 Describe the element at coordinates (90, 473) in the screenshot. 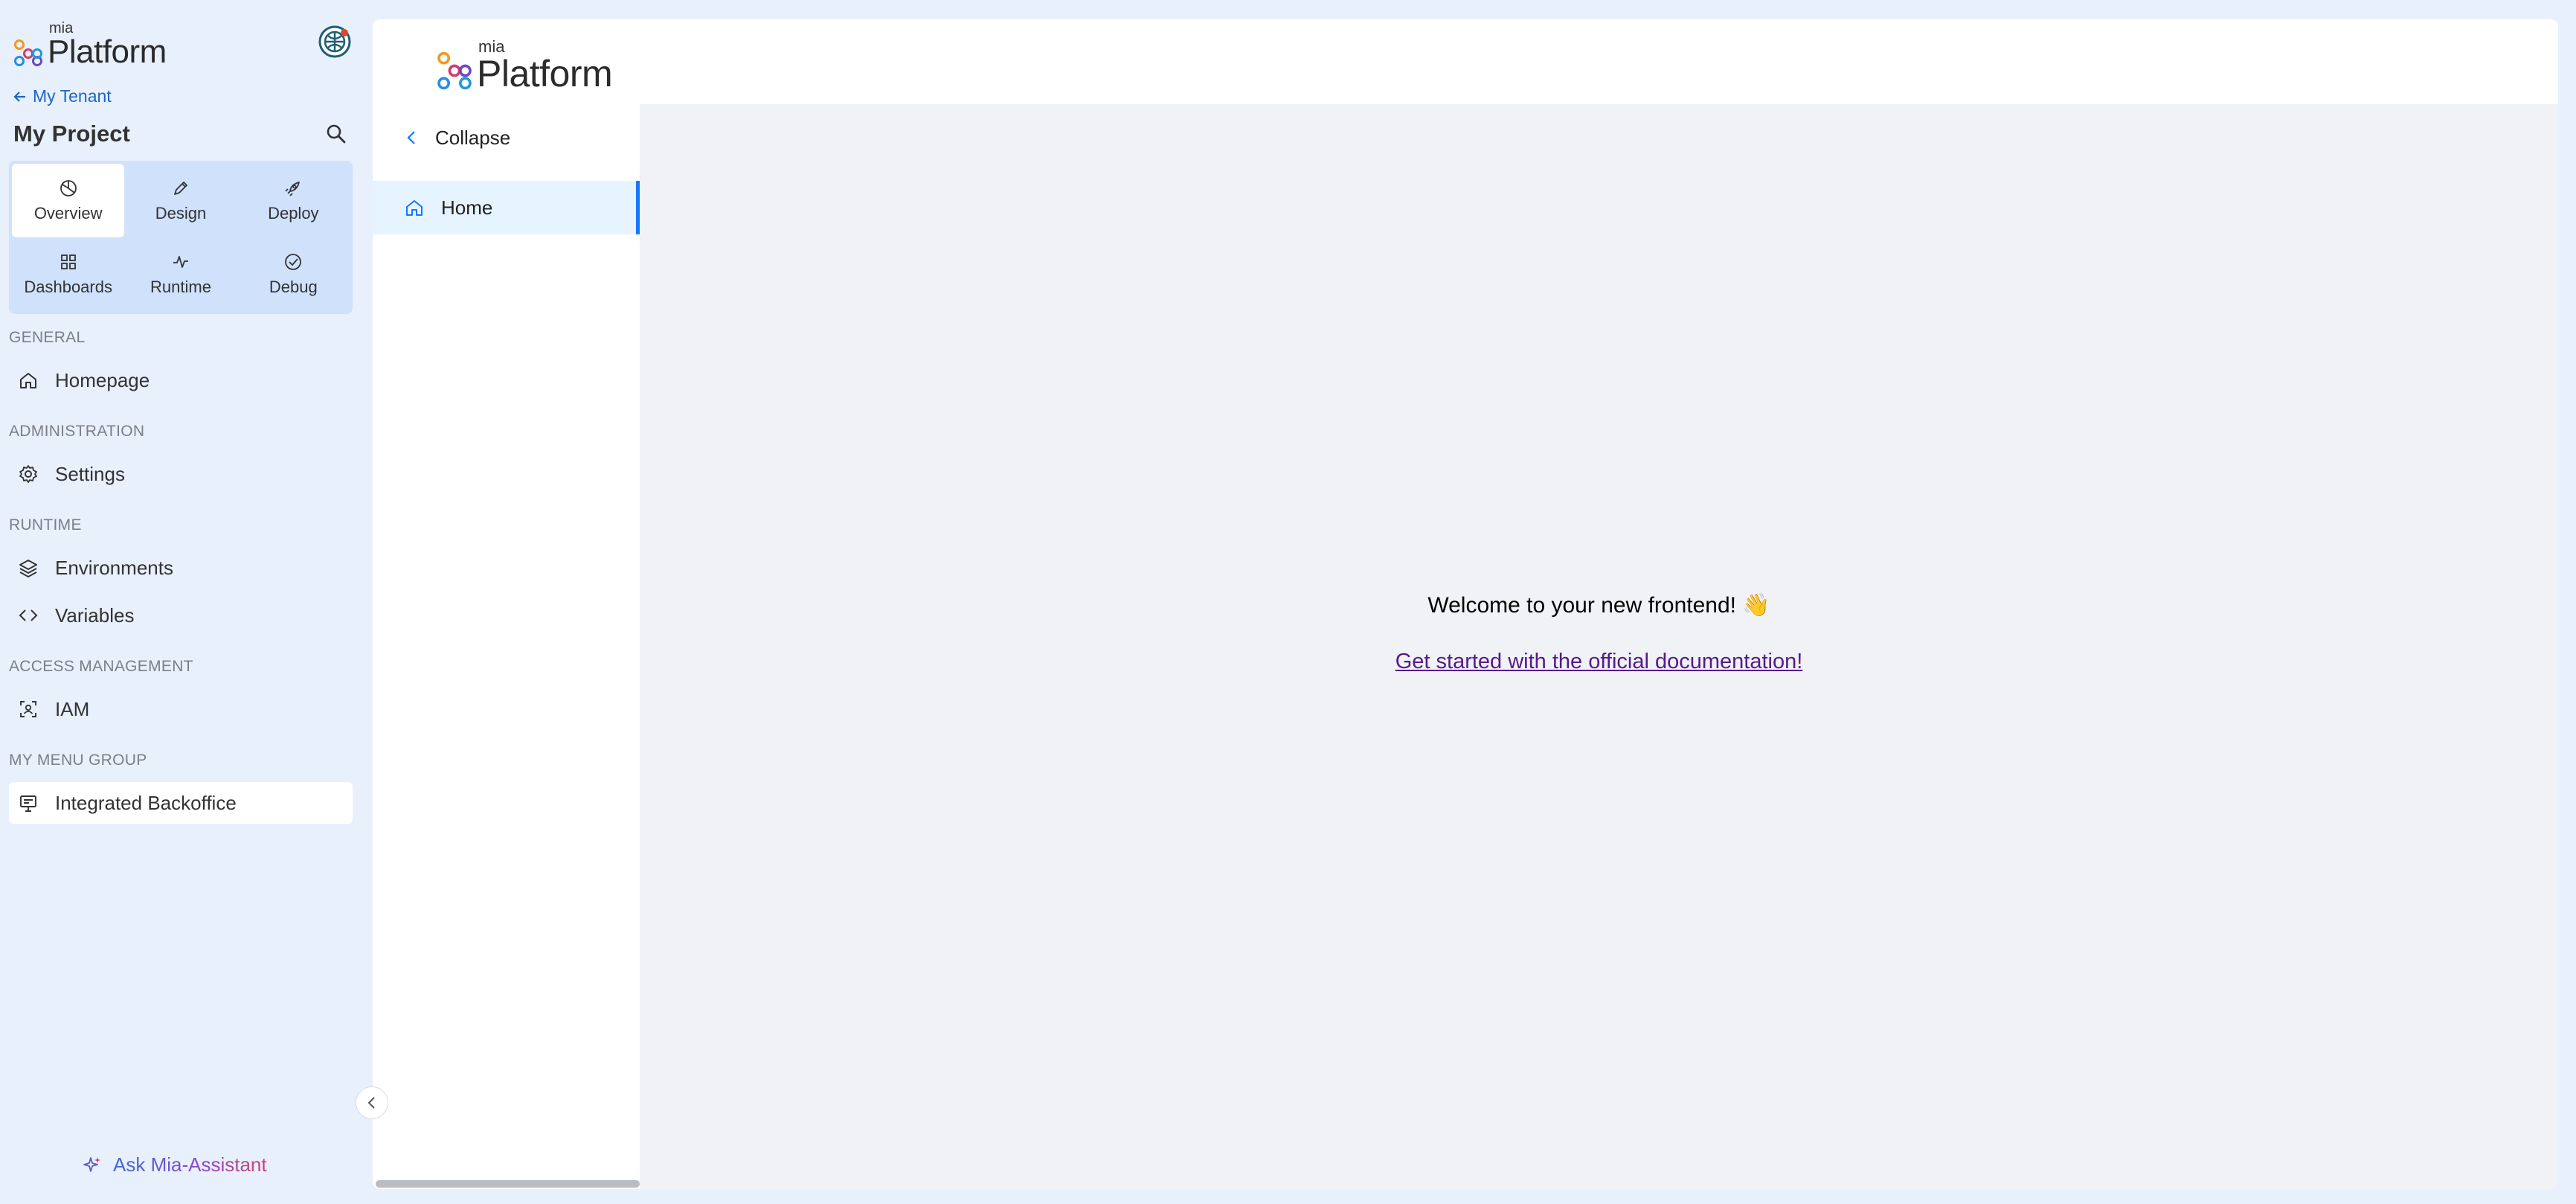

I see `sidebar-item-label: Settings` at that location.